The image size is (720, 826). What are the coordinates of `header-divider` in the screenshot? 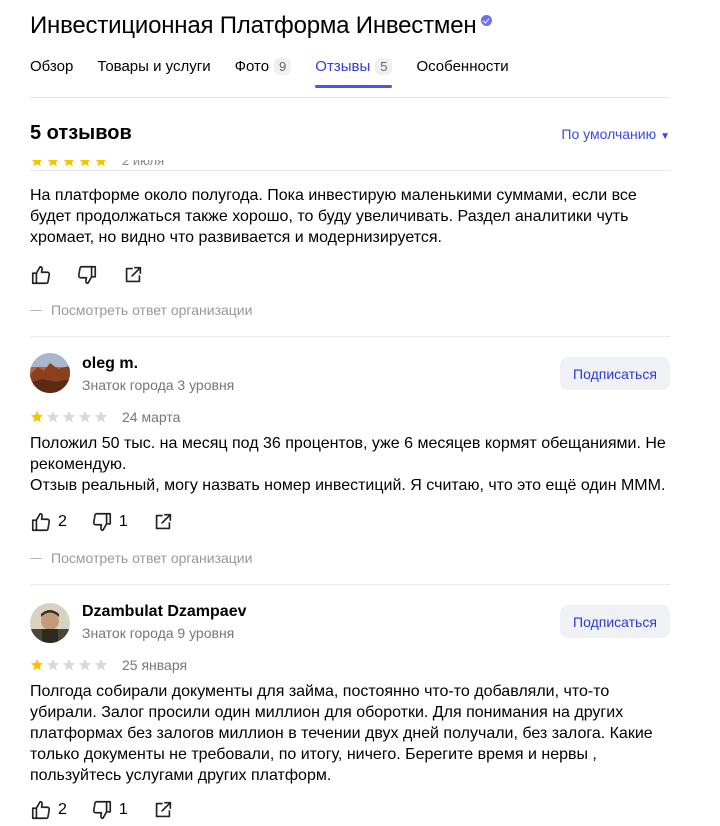 It's located at (350, 170).